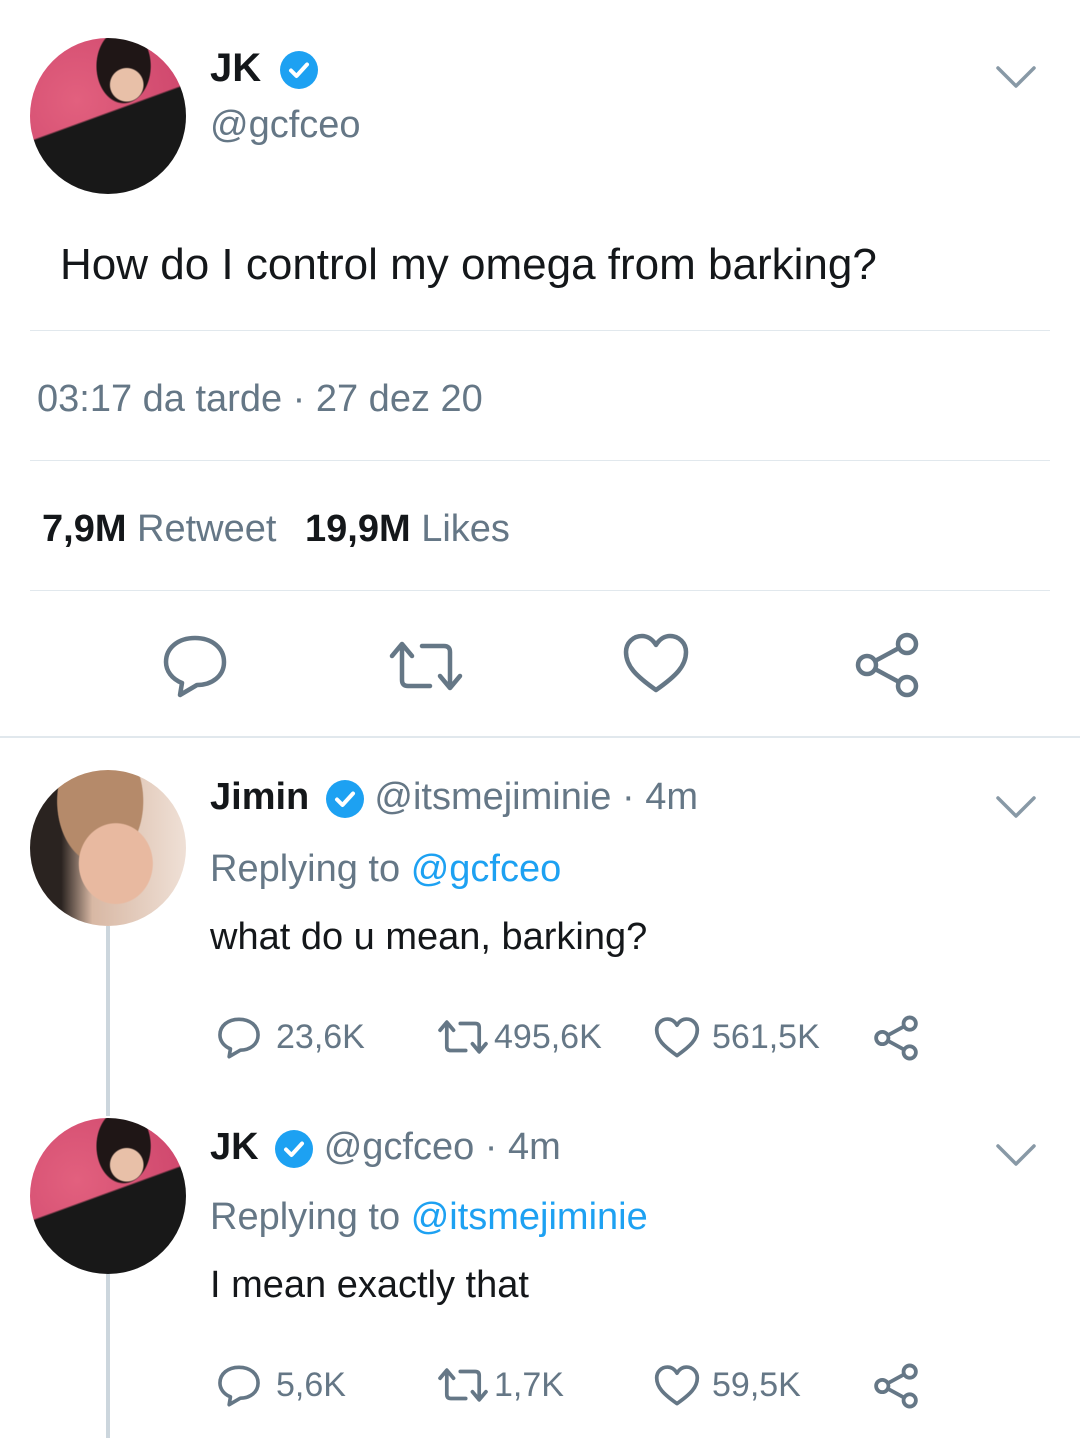 The image size is (1080, 1438). What do you see at coordinates (766, 1037) in the screenshot?
I see `like-count: 561,5K` at bounding box center [766, 1037].